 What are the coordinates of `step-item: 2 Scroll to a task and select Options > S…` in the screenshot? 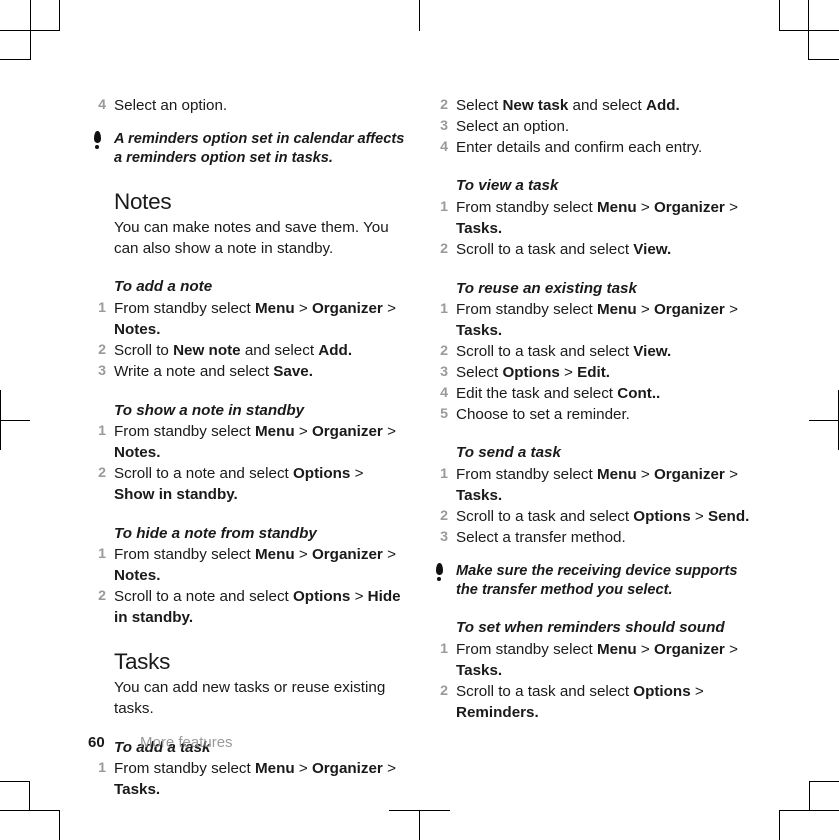 It's located at (590, 517).